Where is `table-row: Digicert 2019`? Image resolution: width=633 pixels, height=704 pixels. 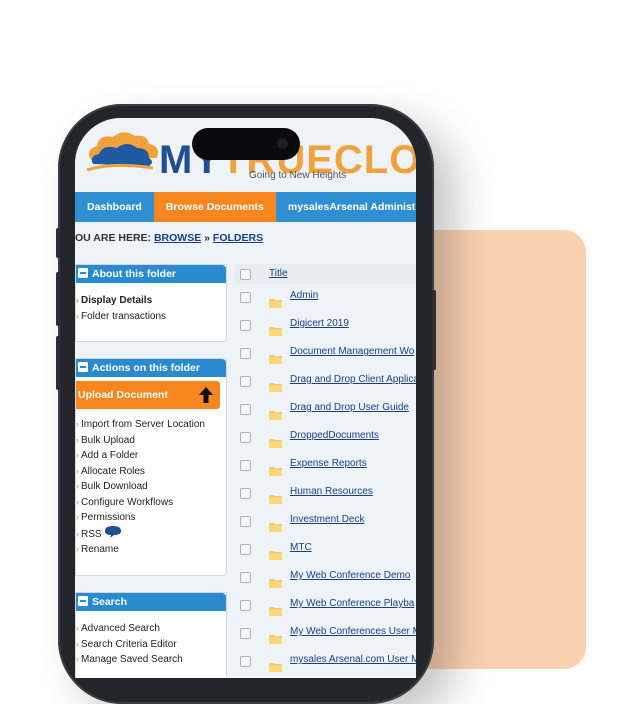
table-row: Digicert 2019 is located at coordinates (325, 326).